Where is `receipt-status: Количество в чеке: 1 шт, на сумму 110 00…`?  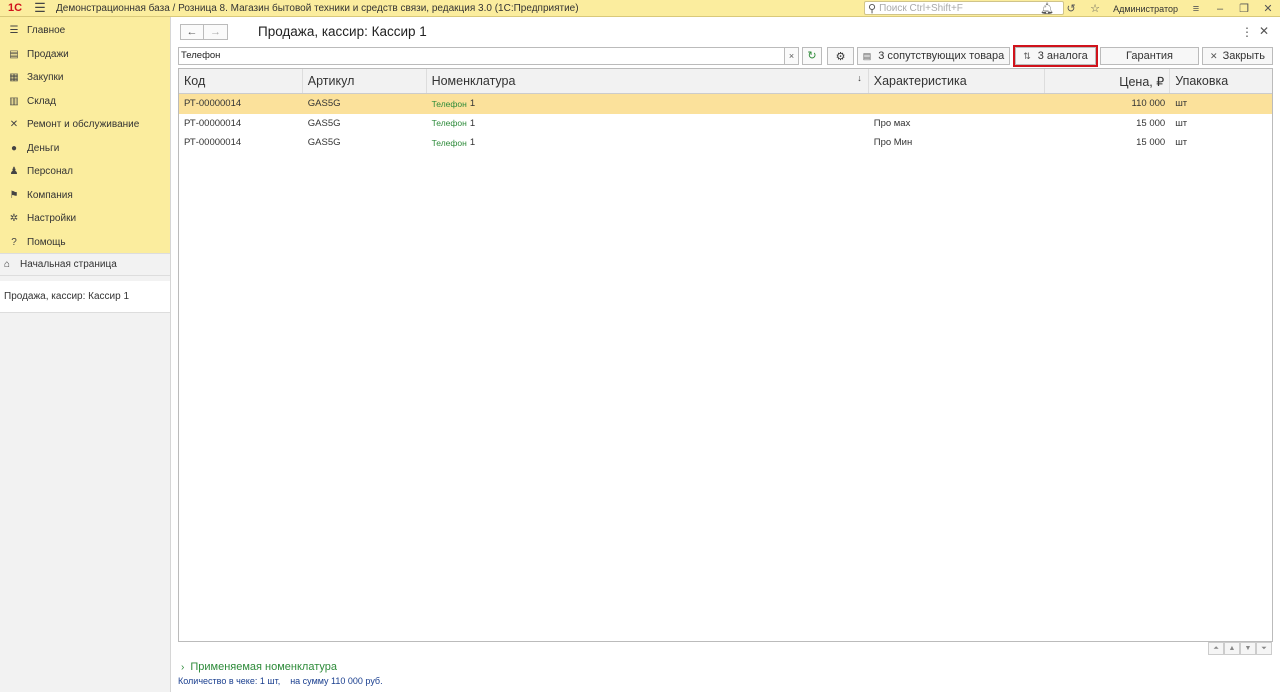
receipt-status: Количество в чеке: 1 шт, на сумму 110 00… is located at coordinates (280, 681).